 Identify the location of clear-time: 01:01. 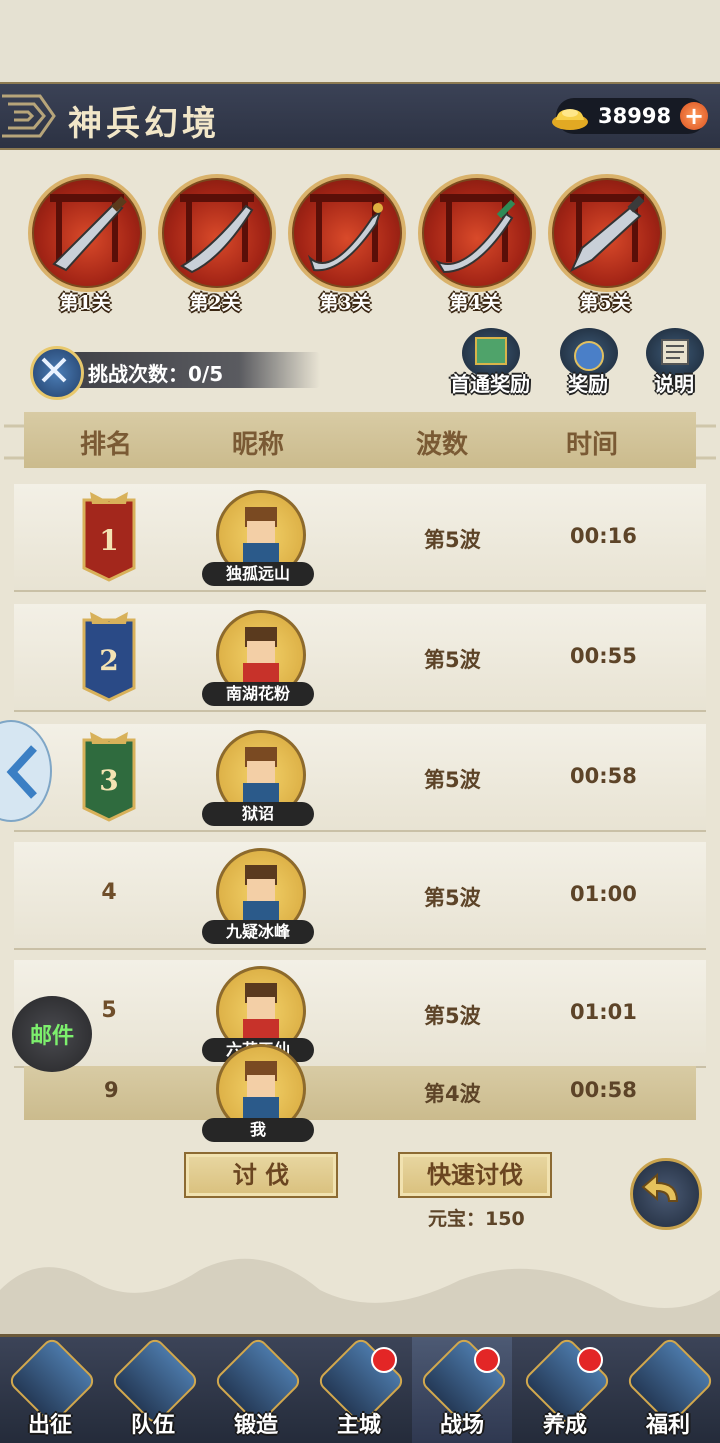
(603, 1012).